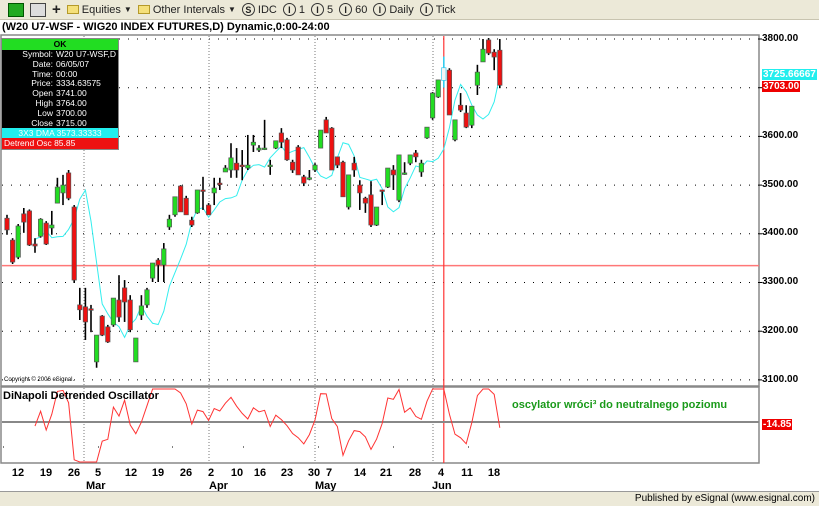  Describe the element at coordinates (287, 473) in the screenshot. I see `x-tick: 23` at that location.